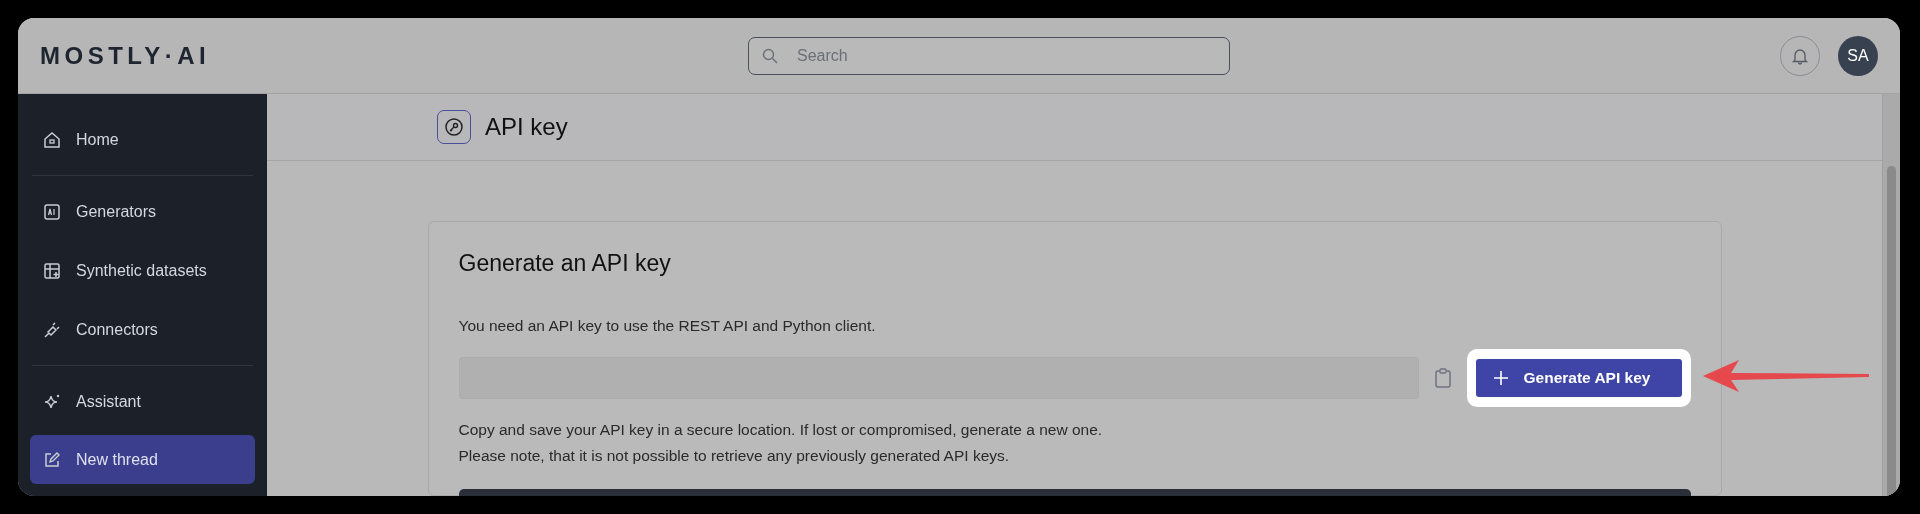  What do you see at coordinates (394, 55) in the screenshot?
I see `logo: MOSTLY·AI` at bounding box center [394, 55].